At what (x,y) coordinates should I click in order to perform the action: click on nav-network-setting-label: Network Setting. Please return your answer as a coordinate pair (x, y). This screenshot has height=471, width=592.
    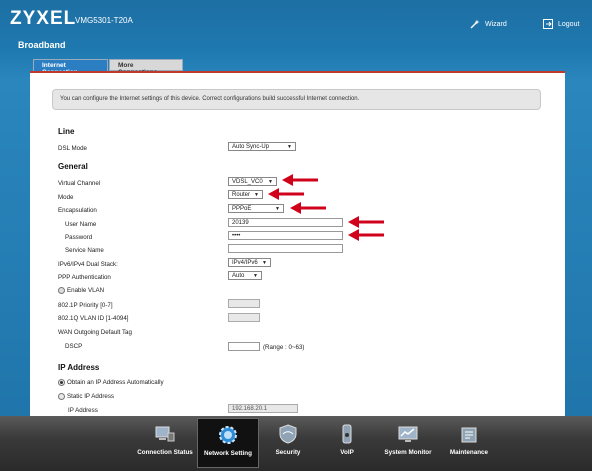
    Looking at the image, I should click on (228, 453).